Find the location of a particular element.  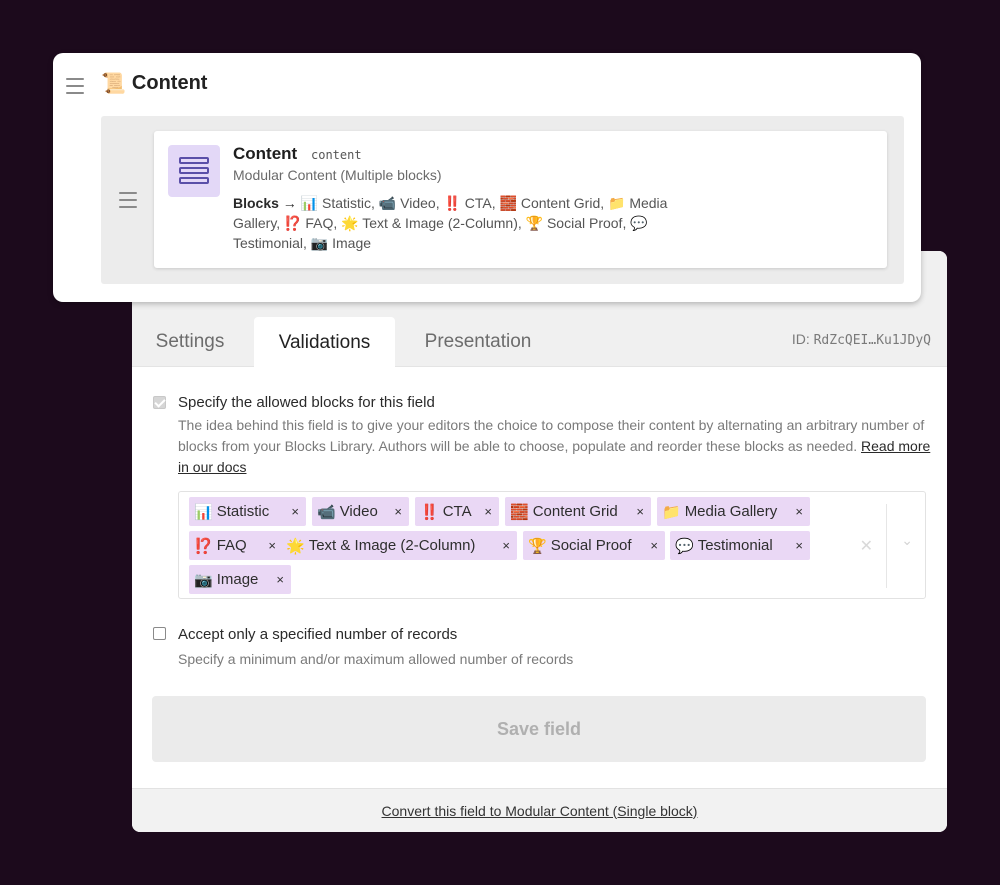

tab-settings: Settings is located at coordinates (190, 342).